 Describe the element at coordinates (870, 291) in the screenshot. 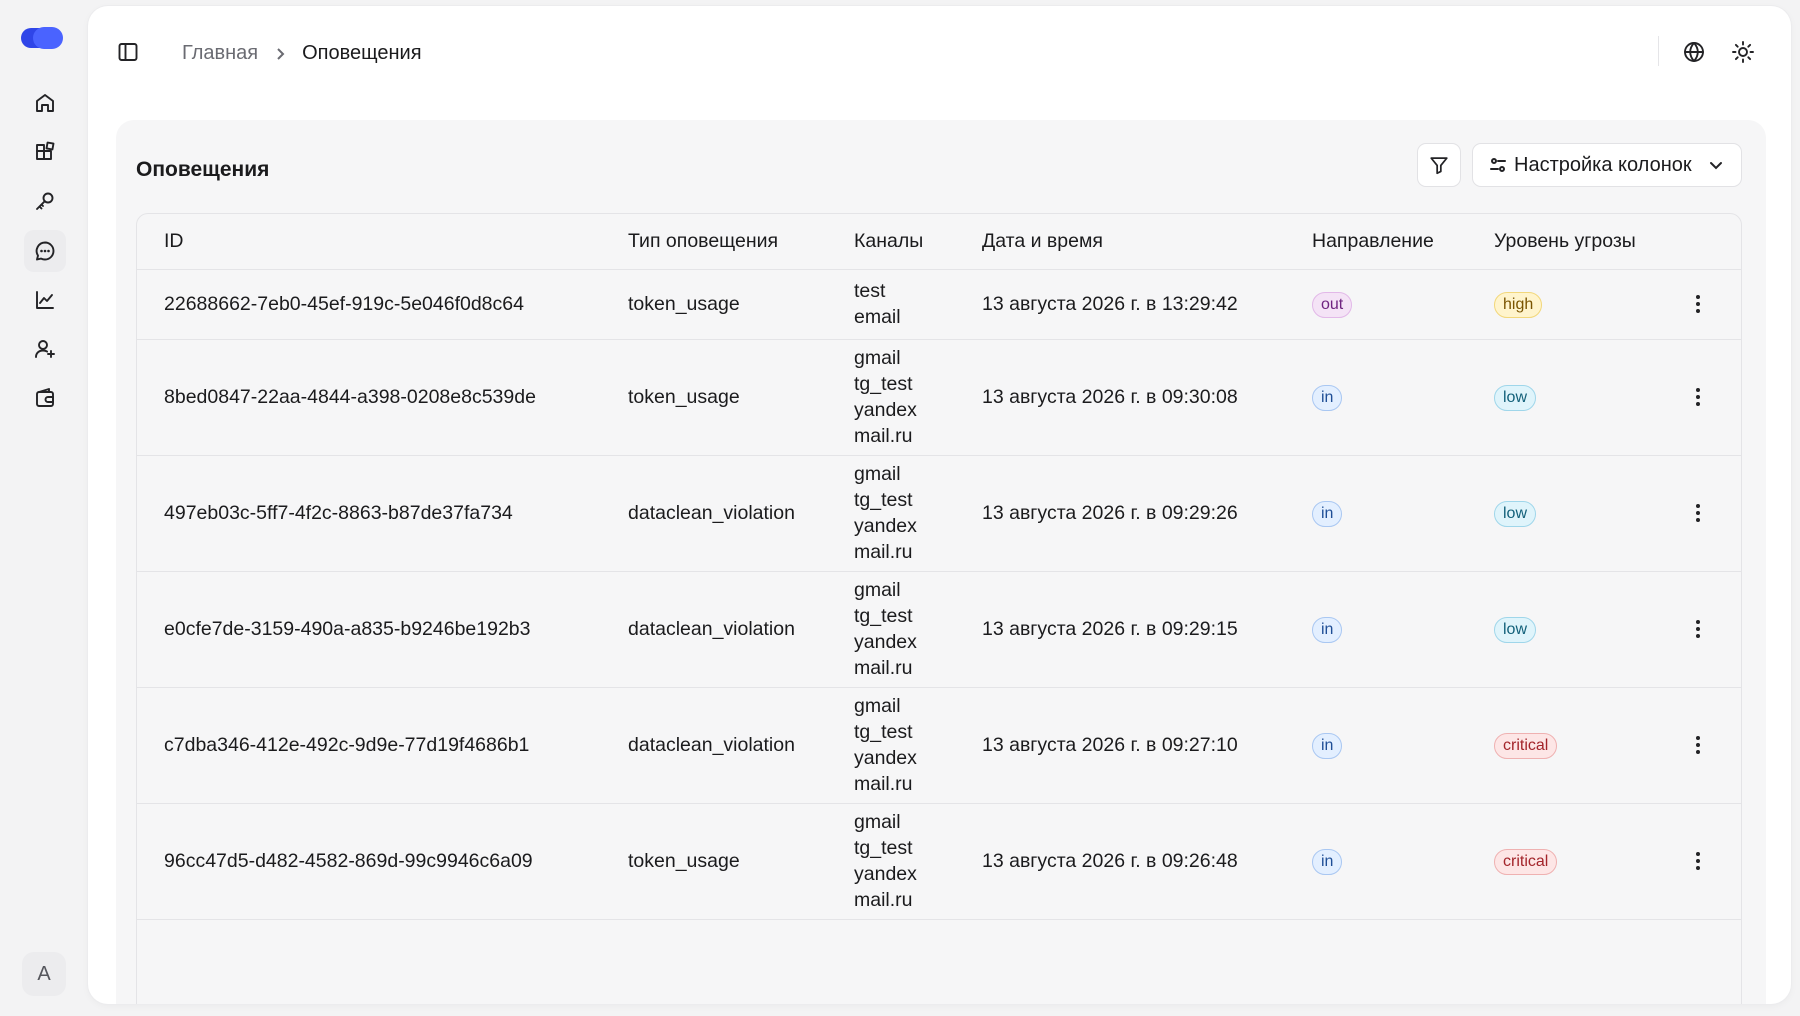

I see `channel-item: test` at that location.